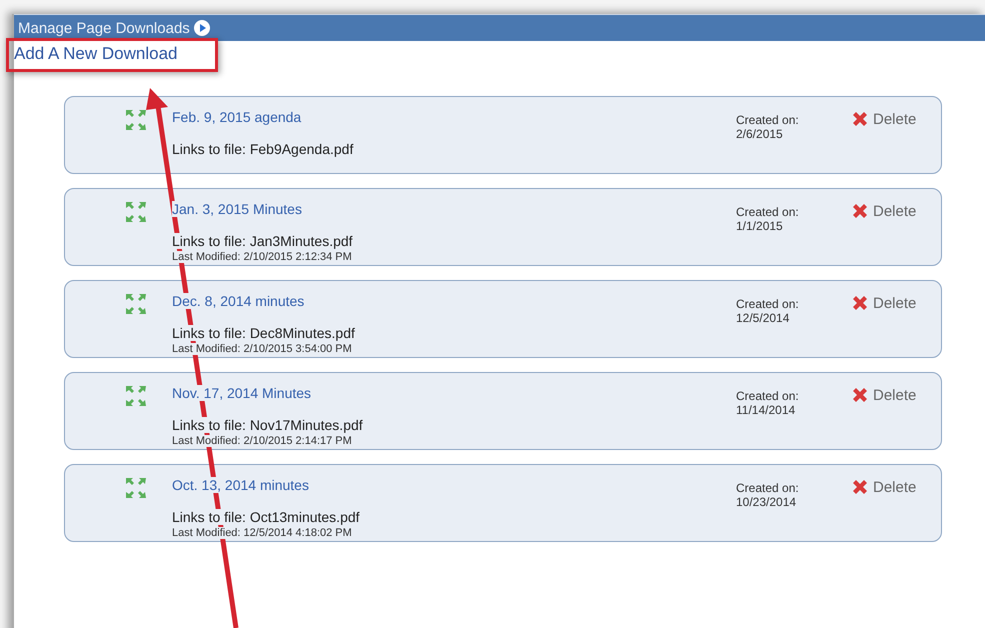 The image size is (985, 628). What do you see at coordinates (262, 241) in the screenshot?
I see `file-link-text: Links to file: Jan3Minutes.pdf` at bounding box center [262, 241].